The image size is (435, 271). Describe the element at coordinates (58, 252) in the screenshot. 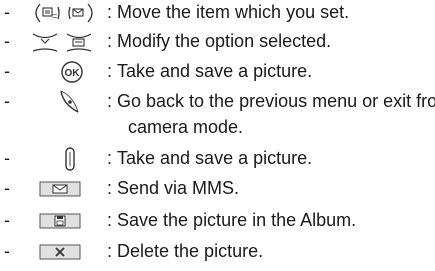

I see `delete-key-icon` at that location.